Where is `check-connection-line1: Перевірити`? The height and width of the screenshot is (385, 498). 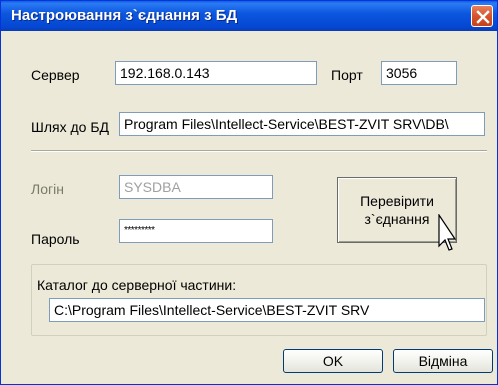 check-connection-line1: Перевірити is located at coordinates (397, 201).